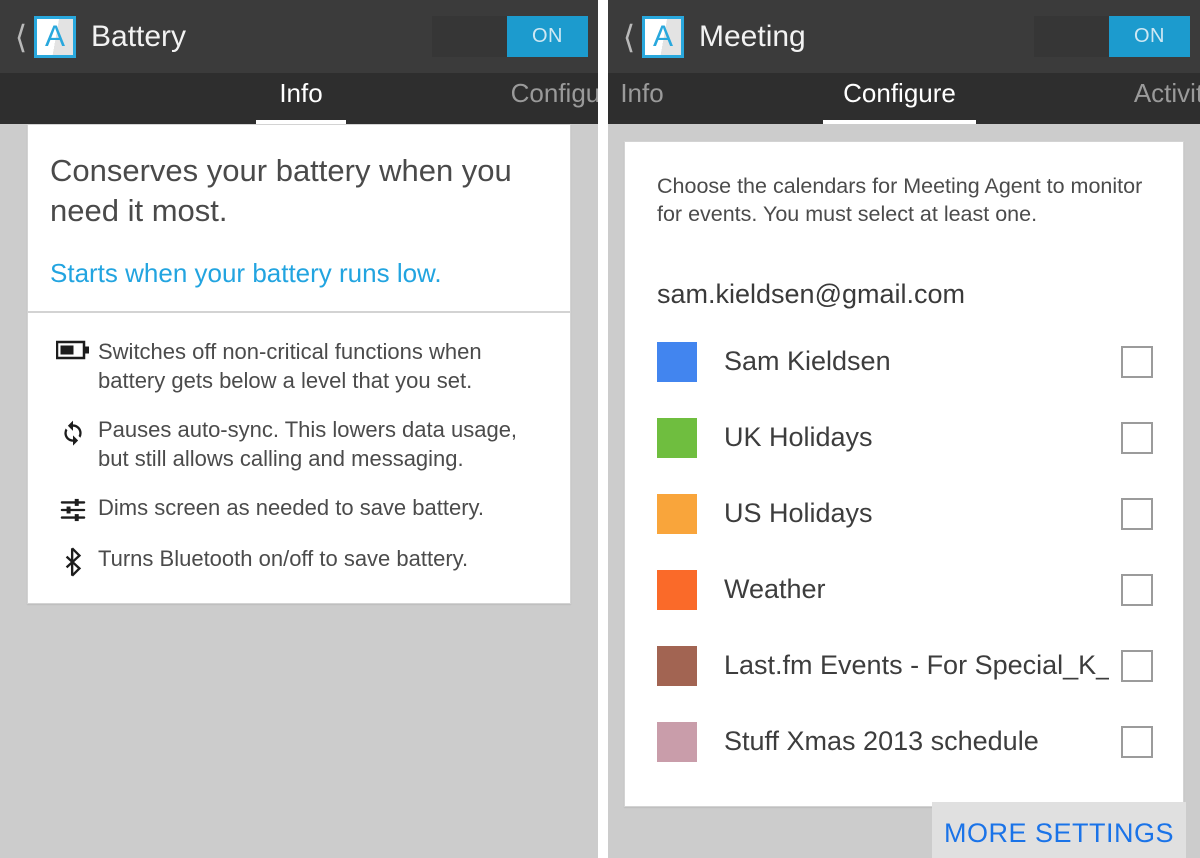  Describe the element at coordinates (905, 514) in the screenshot. I see `list-item: US Holidays` at that location.